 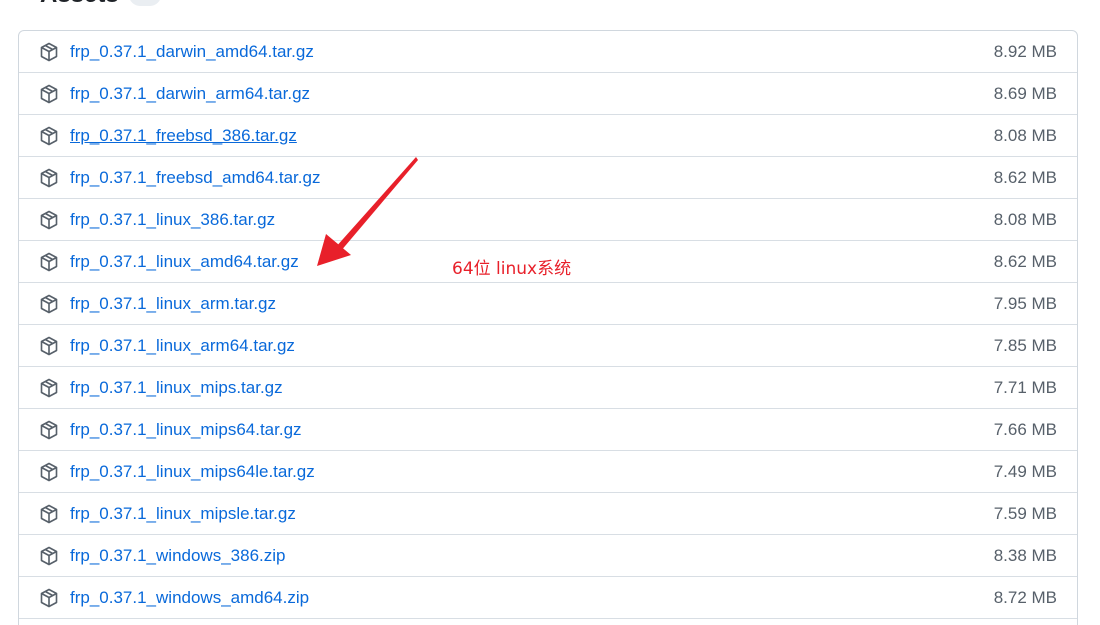 What do you see at coordinates (532, 178) in the screenshot?
I see `asset-download-link: frp_0.37.1_freebsd_amd64.tar.gz` at bounding box center [532, 178].